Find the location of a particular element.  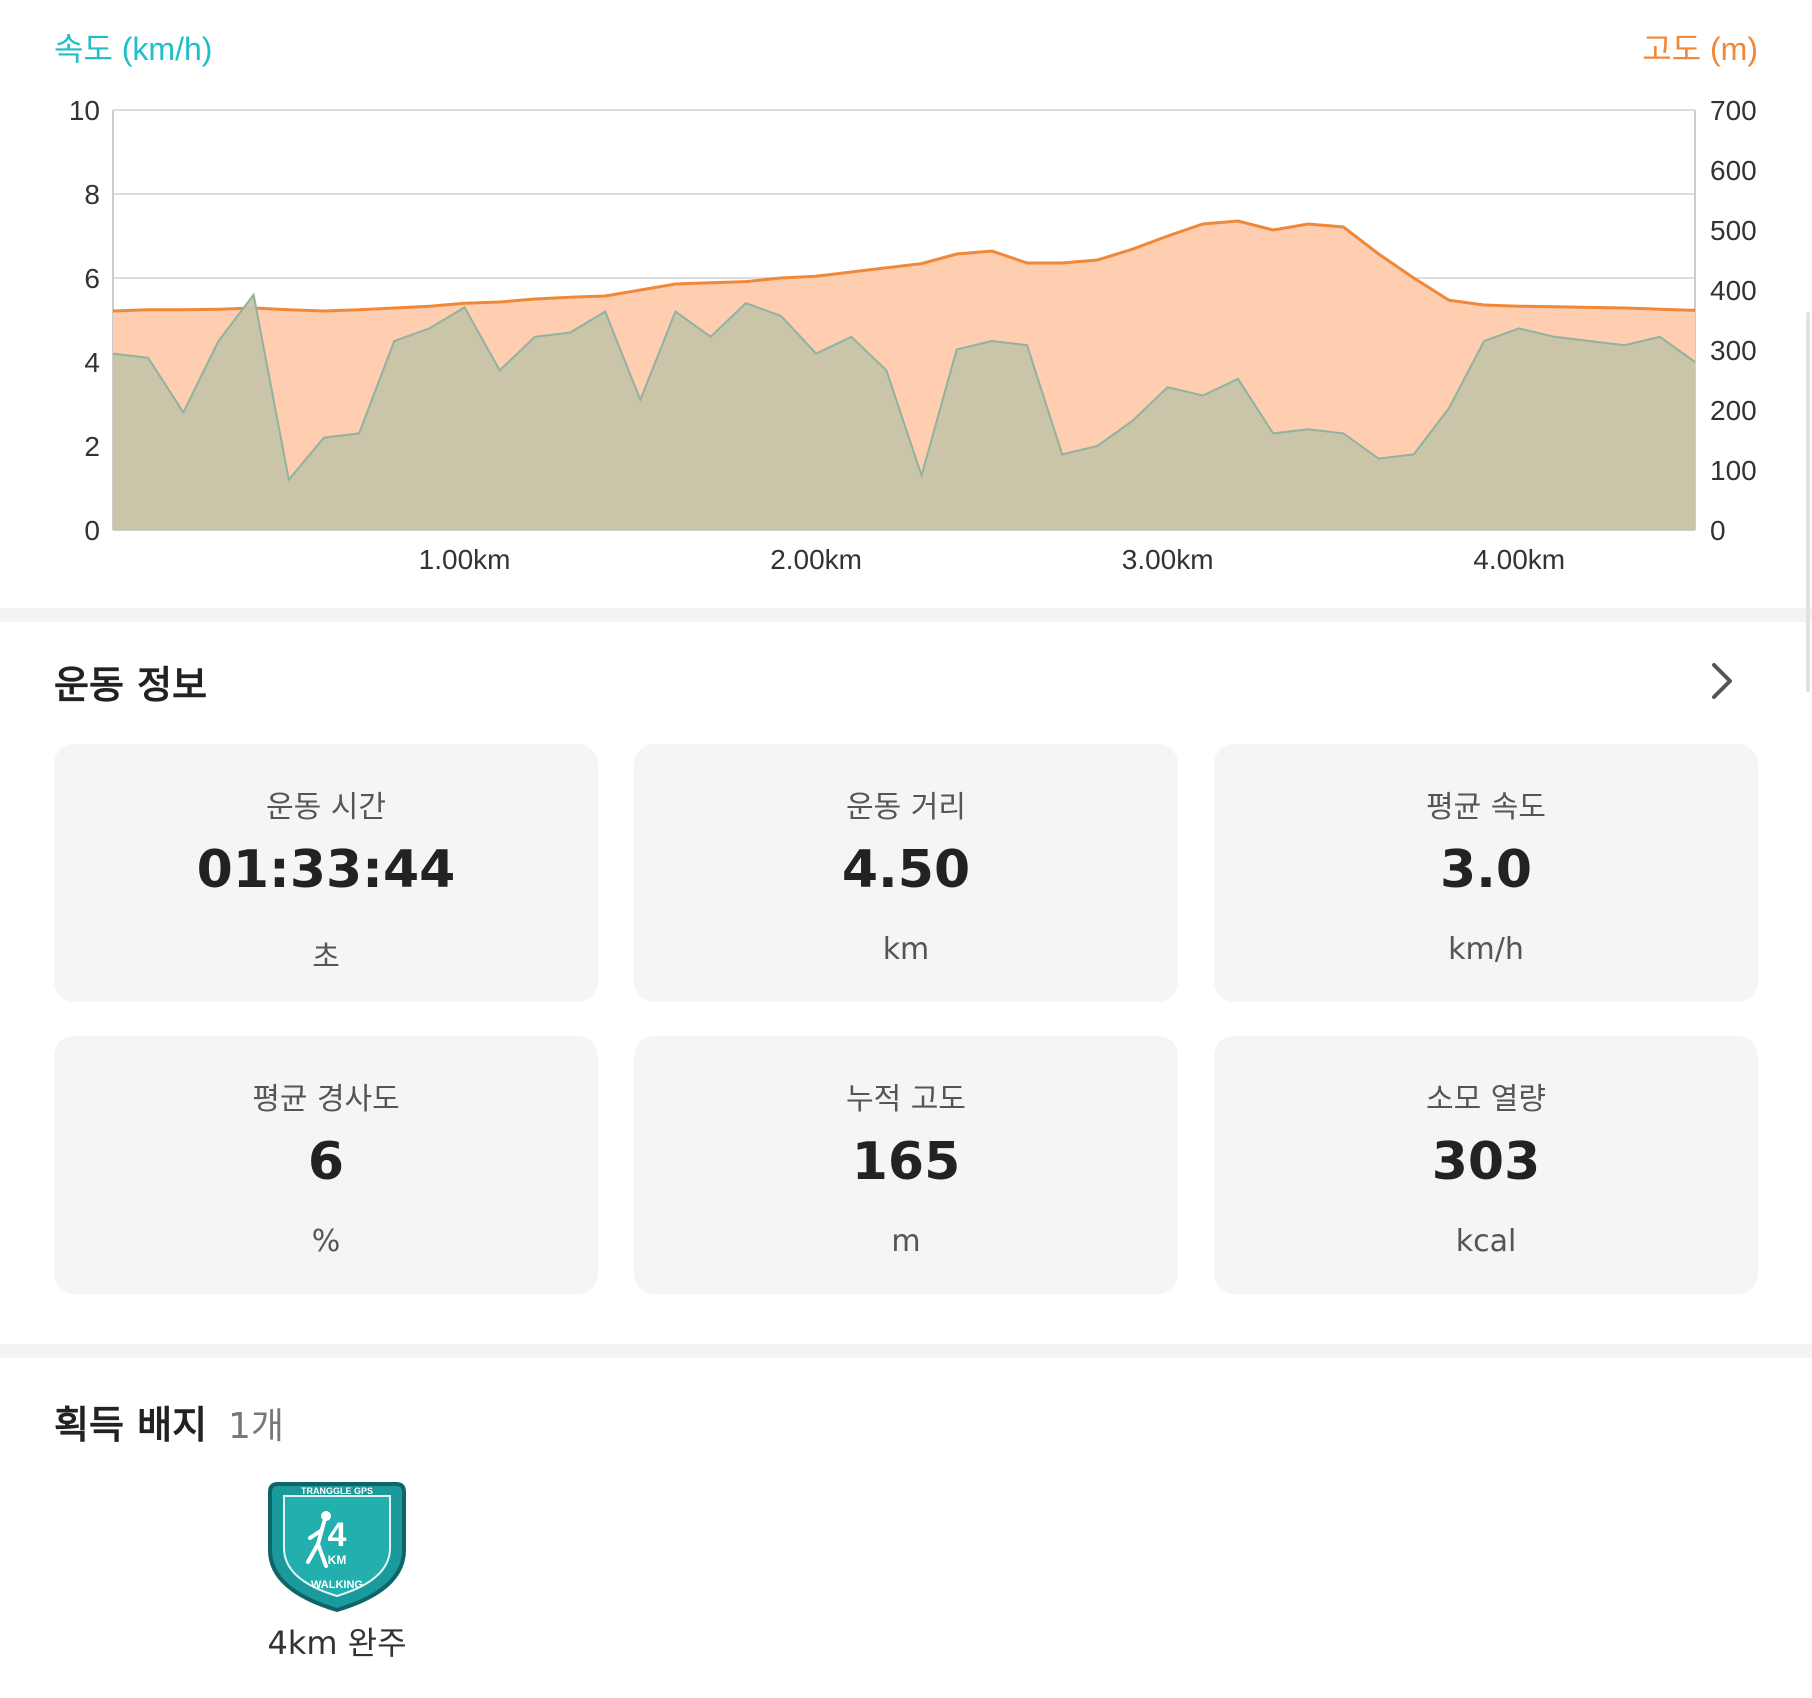

stat-label: 소모 열량 is located at coordinates (1486, 1099).